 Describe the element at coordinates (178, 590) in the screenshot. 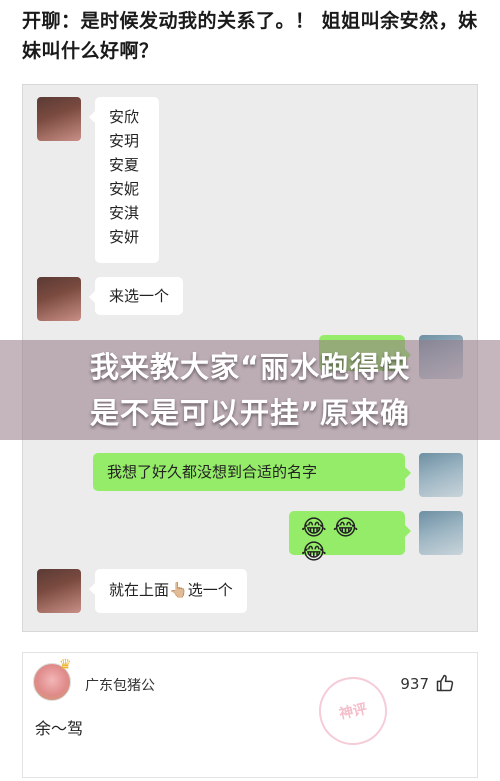

I see `pointing-up-icon: 👆🏼` at that location.